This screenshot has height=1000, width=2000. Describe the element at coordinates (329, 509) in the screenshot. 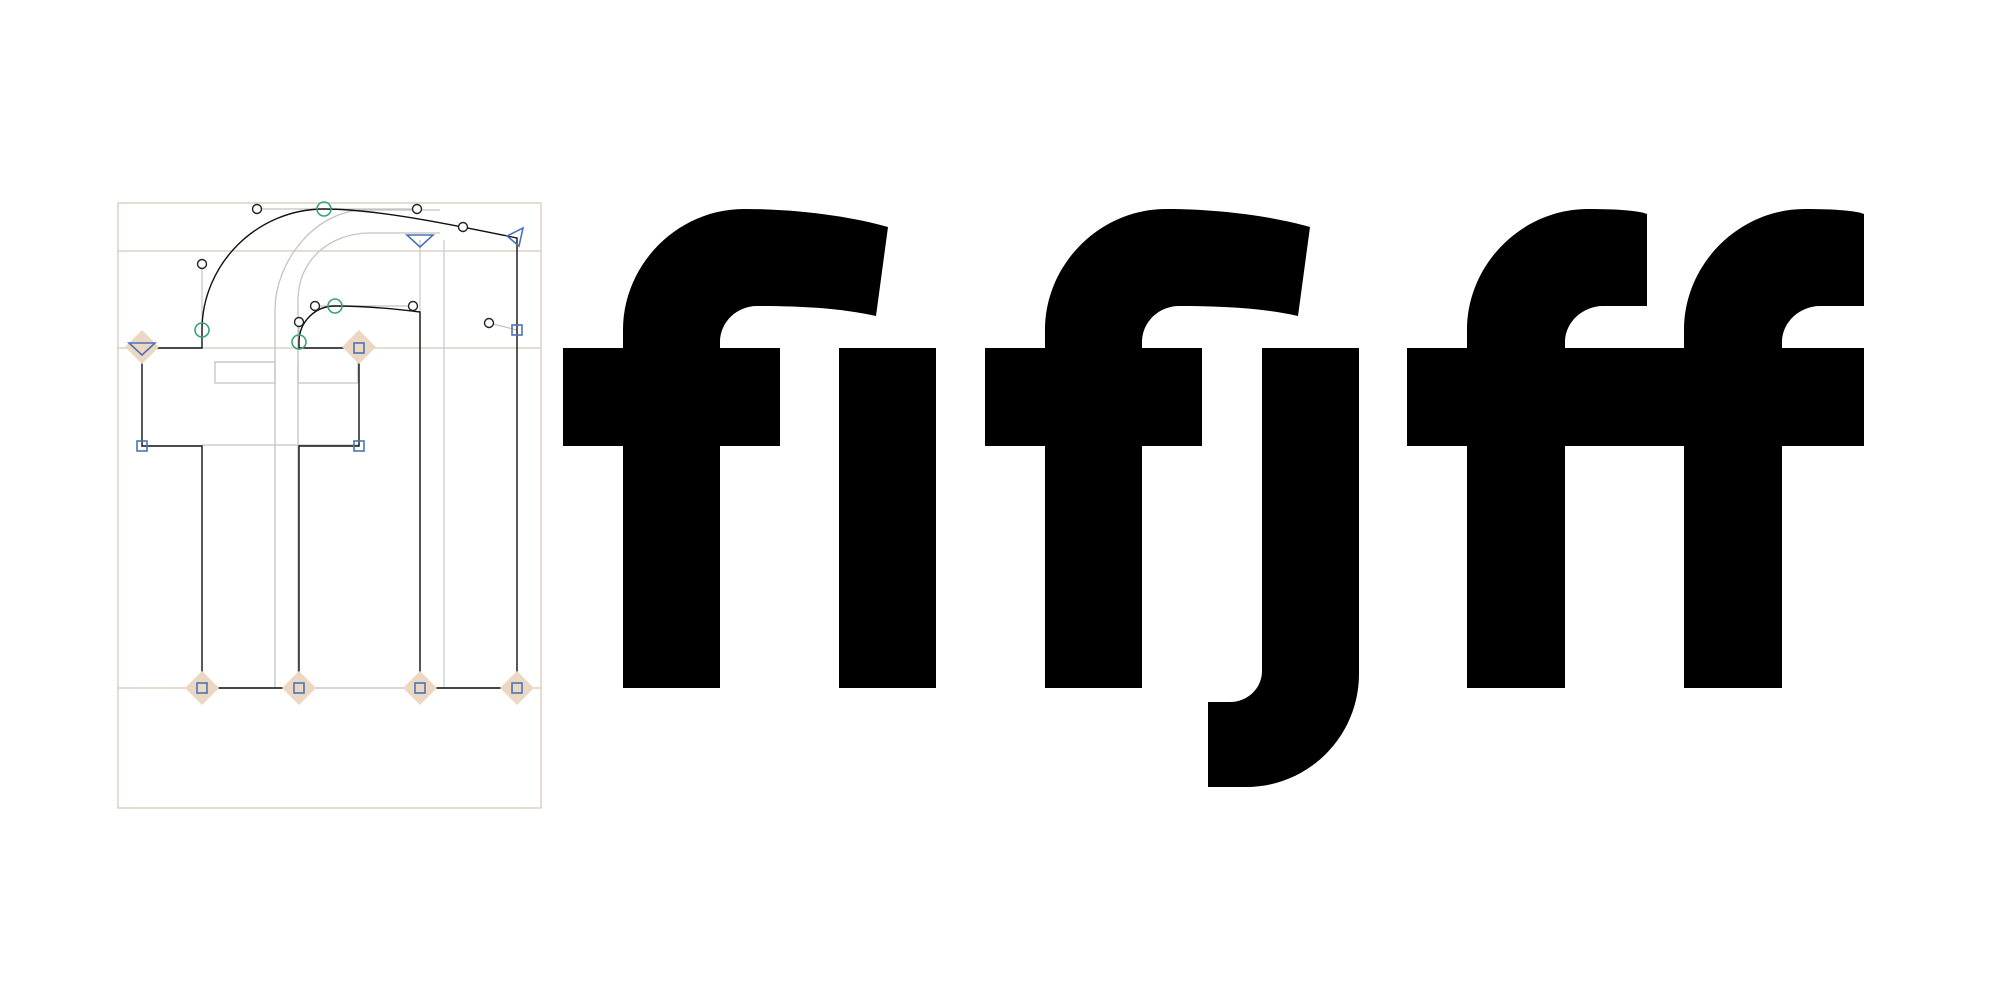

I see `corner-points` at that location.